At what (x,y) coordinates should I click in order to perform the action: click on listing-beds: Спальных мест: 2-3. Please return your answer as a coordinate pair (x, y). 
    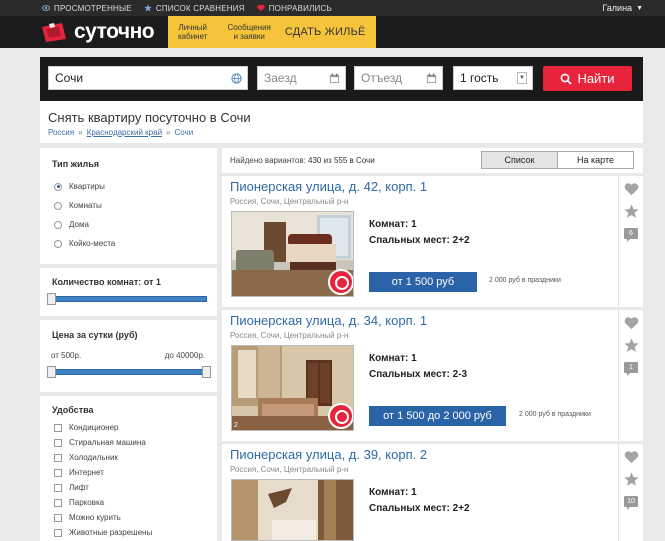
    Looking at the image, I should click on (418, 374).